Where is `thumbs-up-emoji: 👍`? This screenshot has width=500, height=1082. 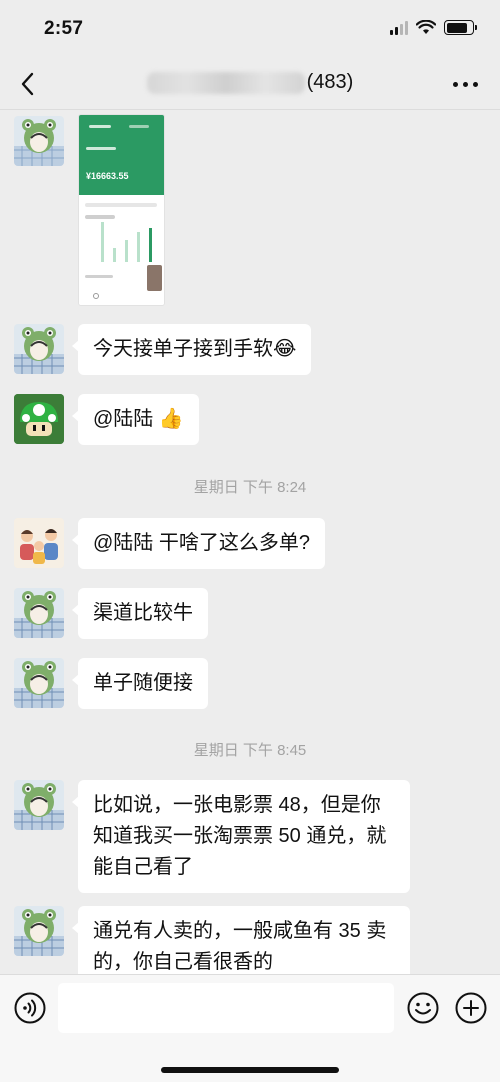 thumbs-up-emoji: 👍 is located at coordinates (171, 419).